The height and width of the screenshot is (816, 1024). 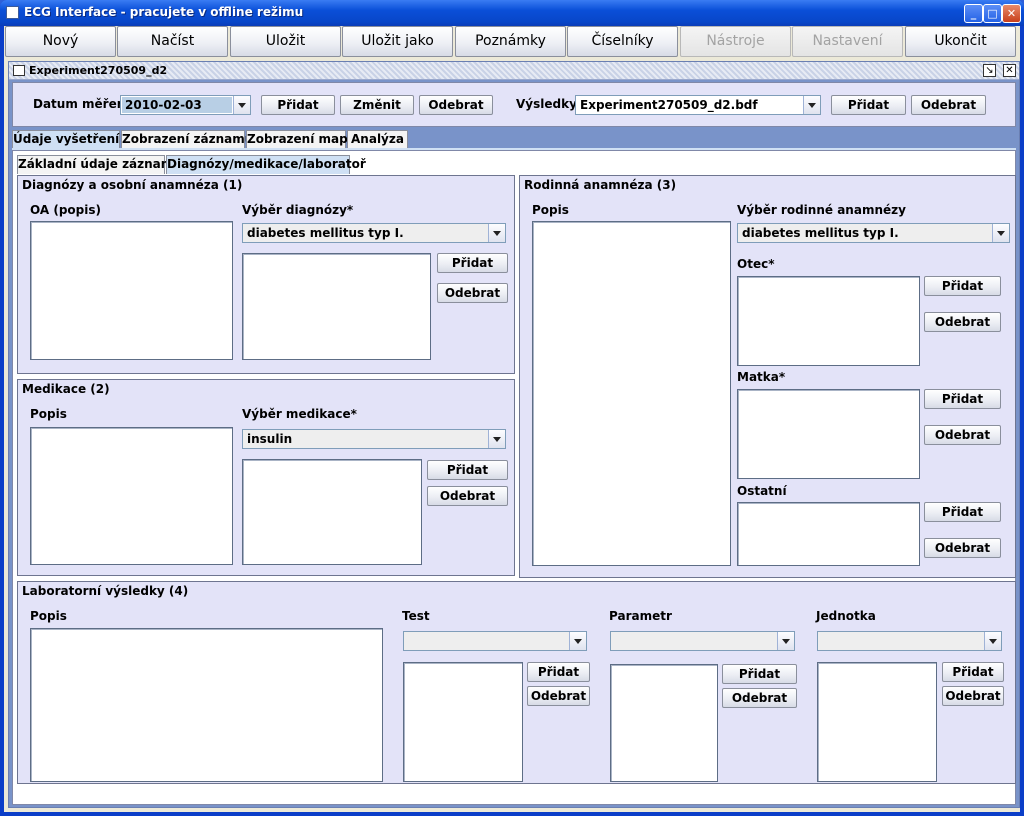 I want to click on test-add-button: Přidat, so click(x=558, y=672).